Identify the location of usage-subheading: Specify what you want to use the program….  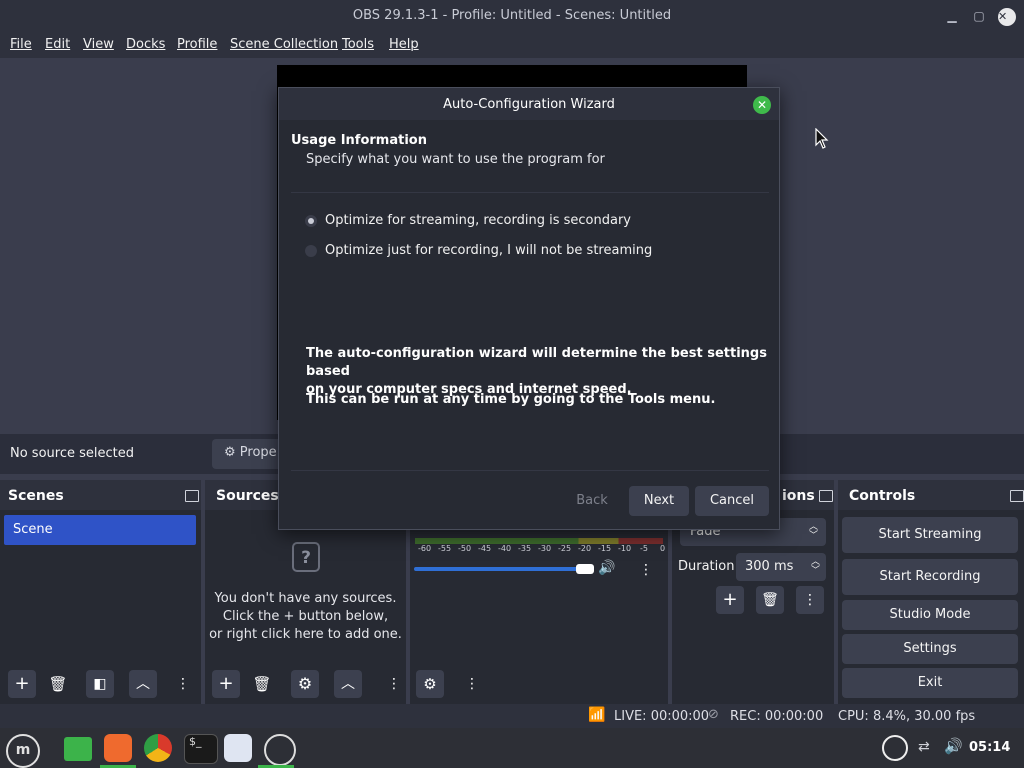
(455, 159).